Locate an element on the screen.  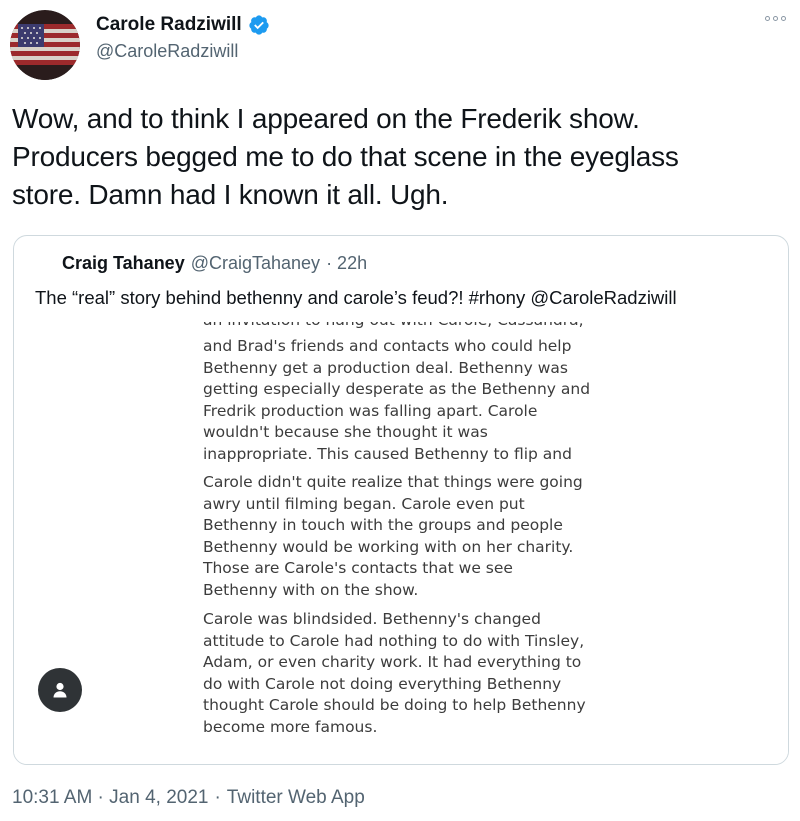
tweet-source-link: Twitter Web App is located at coordinates (296, 798).